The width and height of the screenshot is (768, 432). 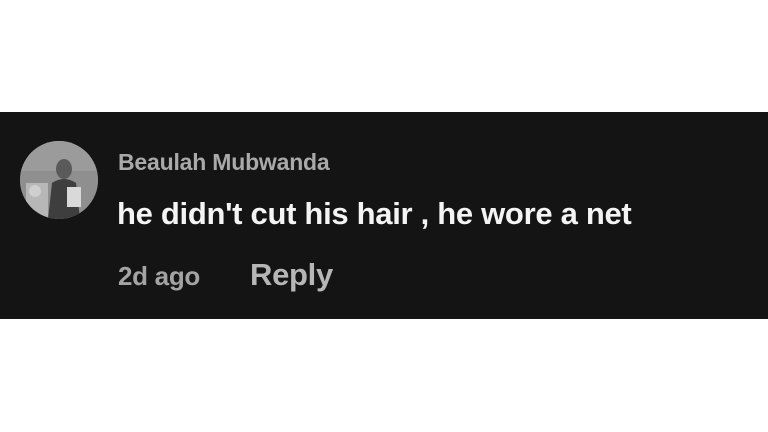 I want to click on comment-timestamp: 2d ago, so click(x=159, y=276).